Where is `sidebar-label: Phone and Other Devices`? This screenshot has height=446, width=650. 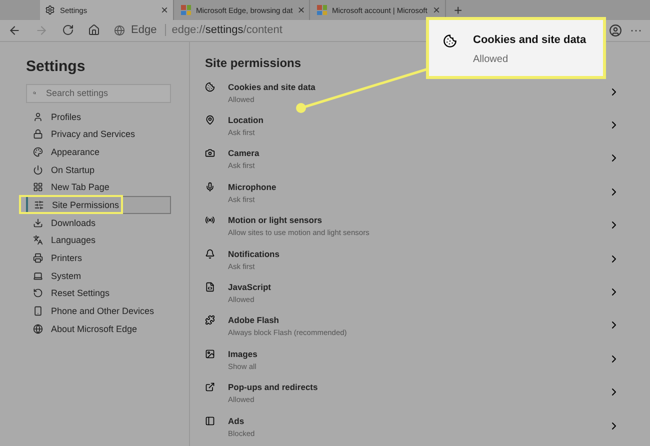 sidebar-label: Phone and Other Devices is located at coordinates (102, 311).